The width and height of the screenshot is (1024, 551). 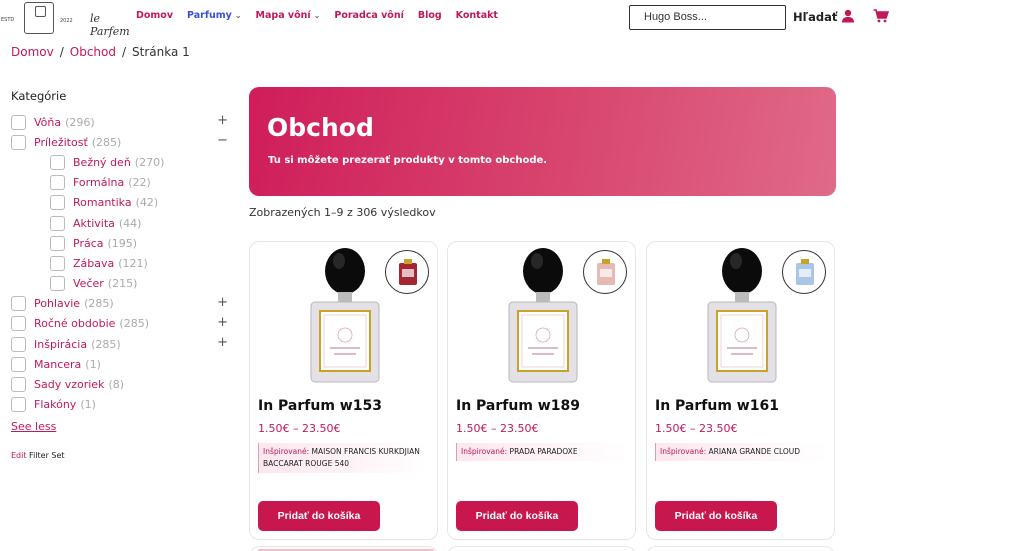 I want to click on breadcrumb-home: Domov, so click(x=32, y=52).